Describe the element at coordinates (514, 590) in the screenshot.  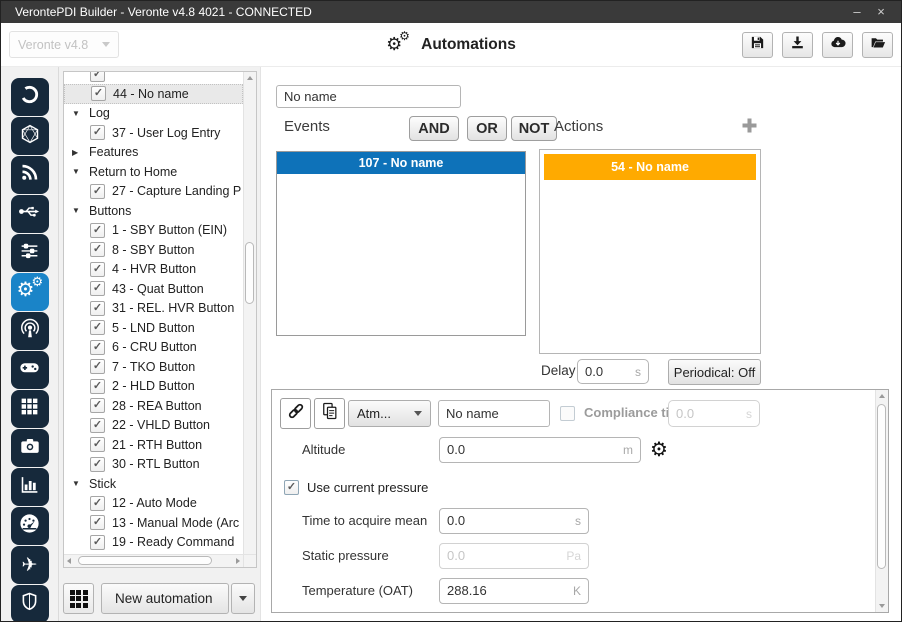
I see `temperature-oat--input: 288.16 K` at that location.